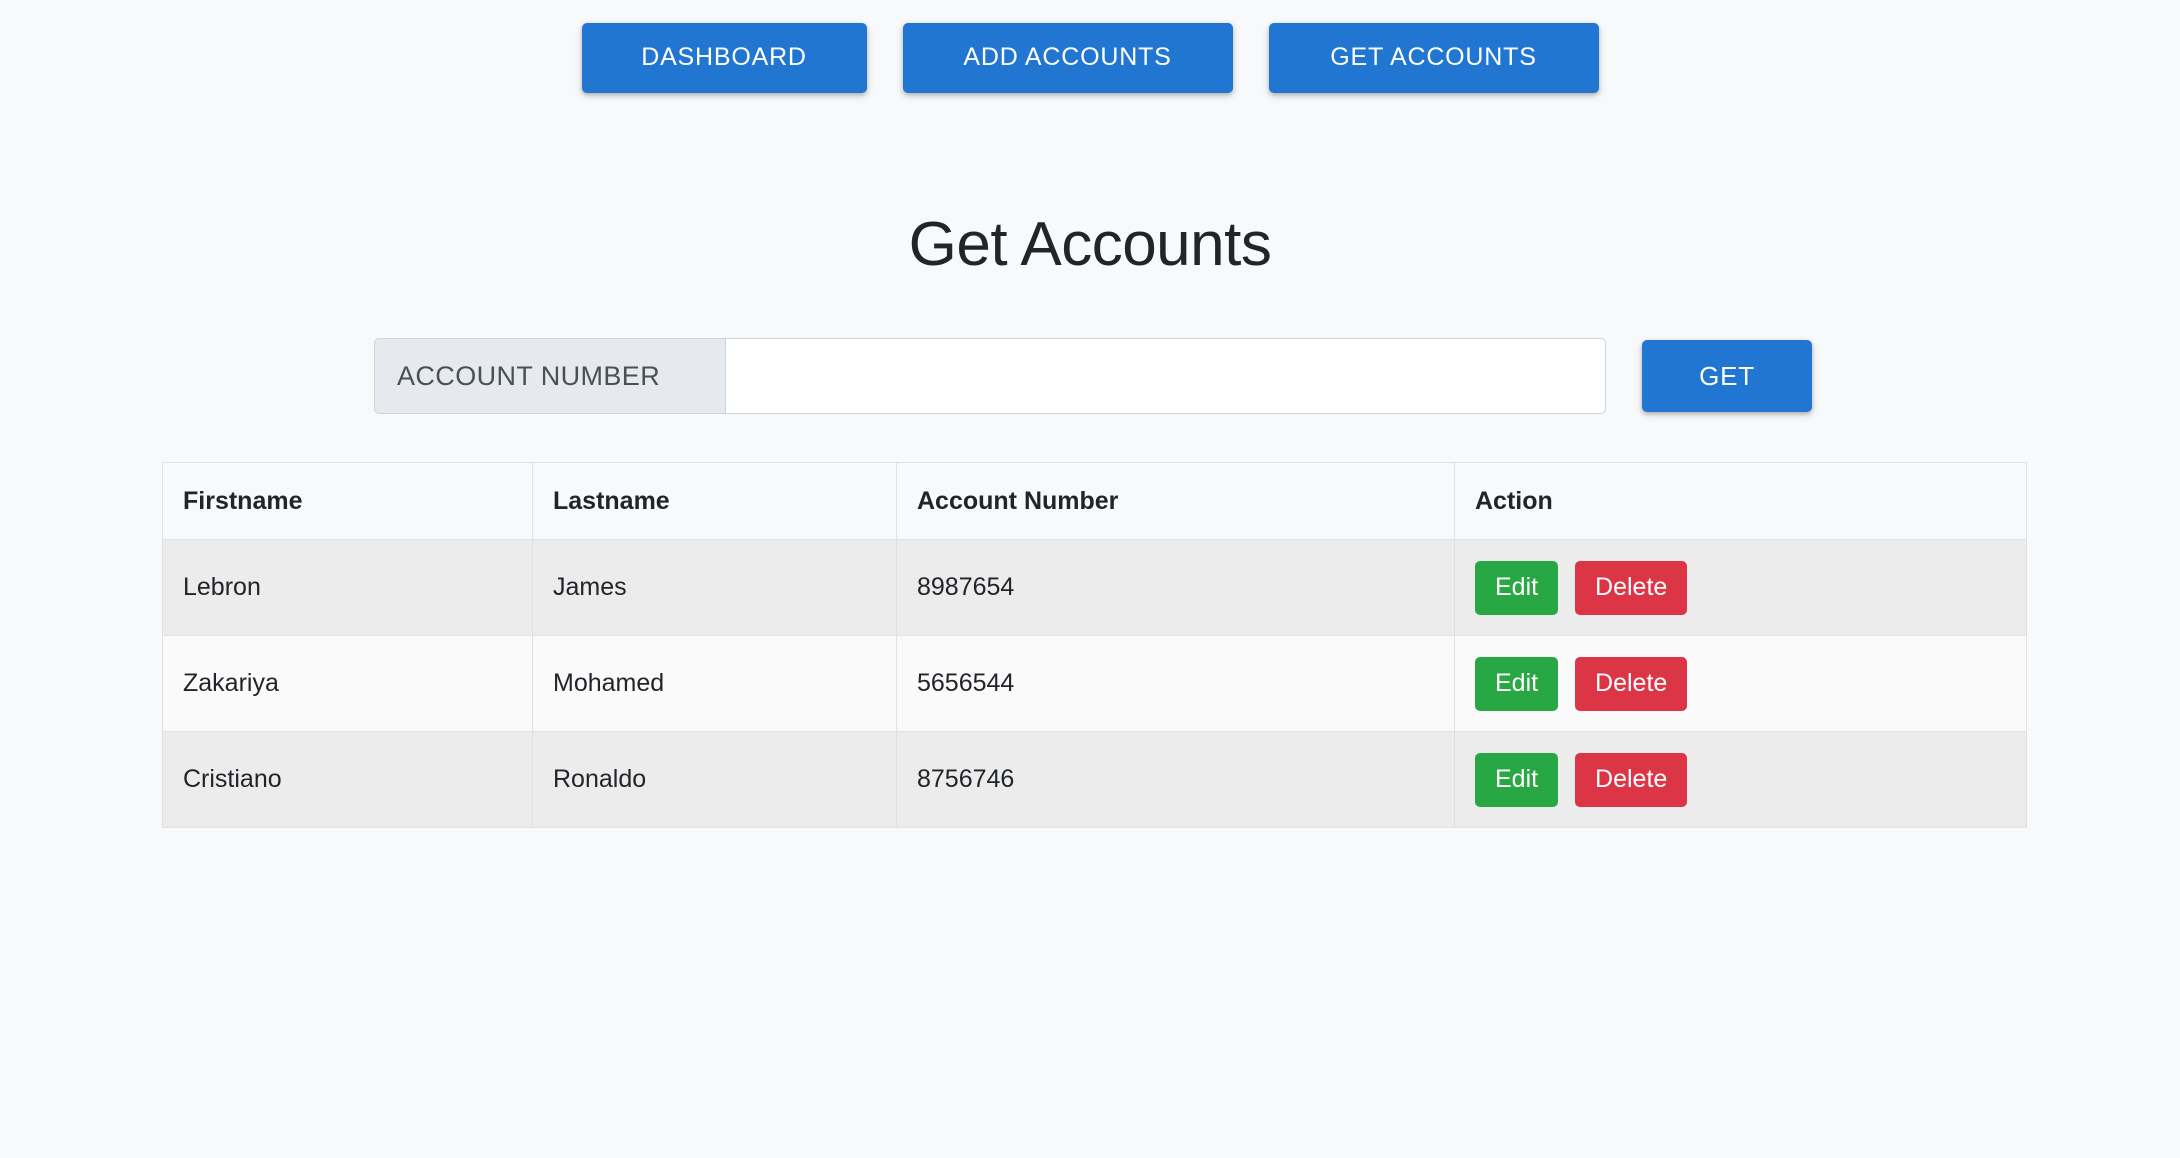  Describe the element at coordinates (1166, 376) in the screenshot. I see `account-number-input` at that location.